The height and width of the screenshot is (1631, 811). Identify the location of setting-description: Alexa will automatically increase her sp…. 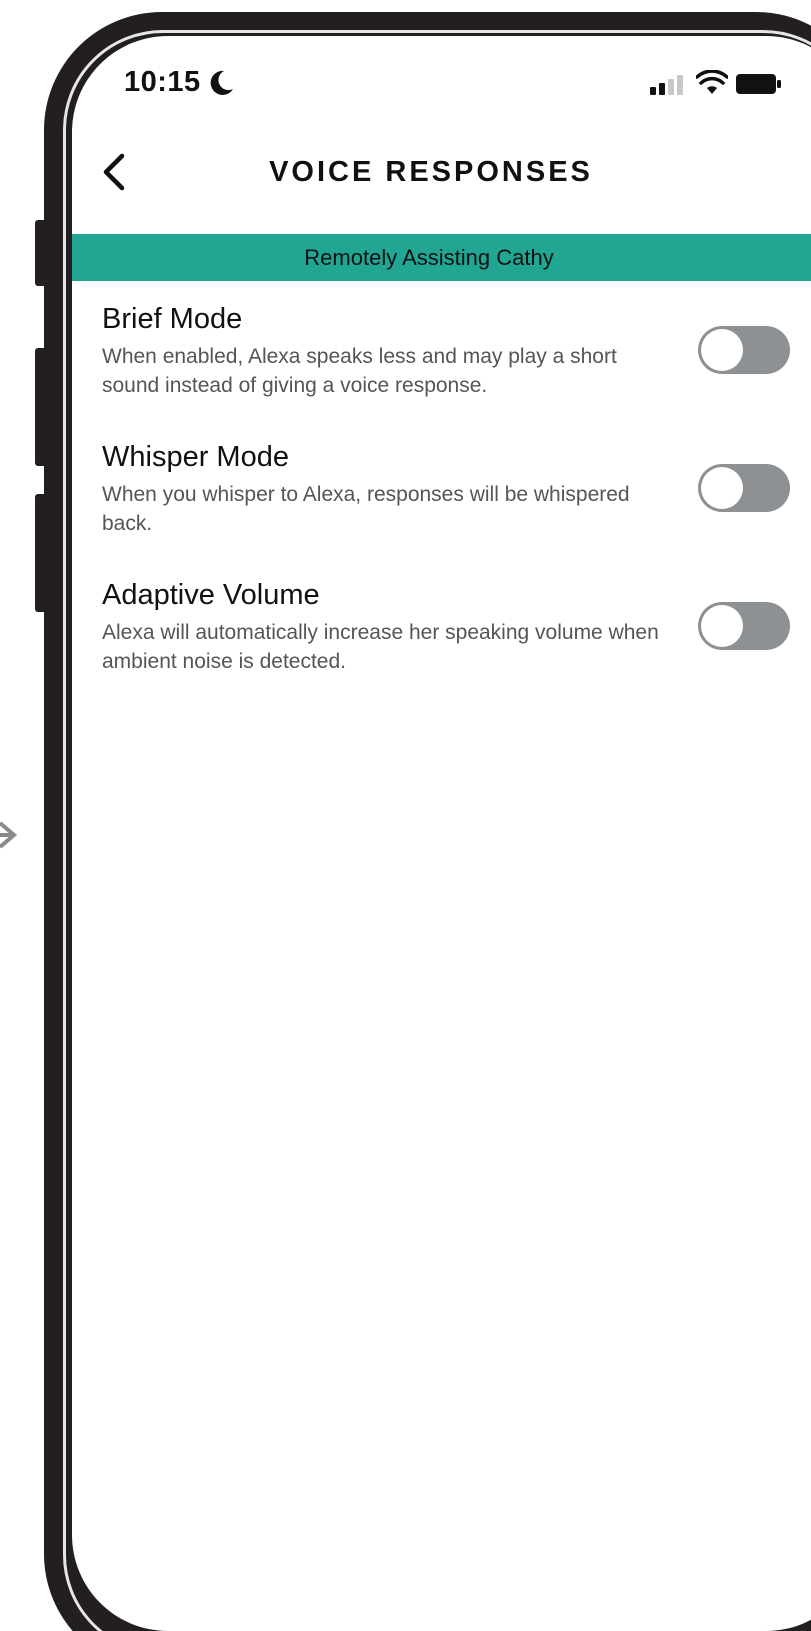
(380, 647).